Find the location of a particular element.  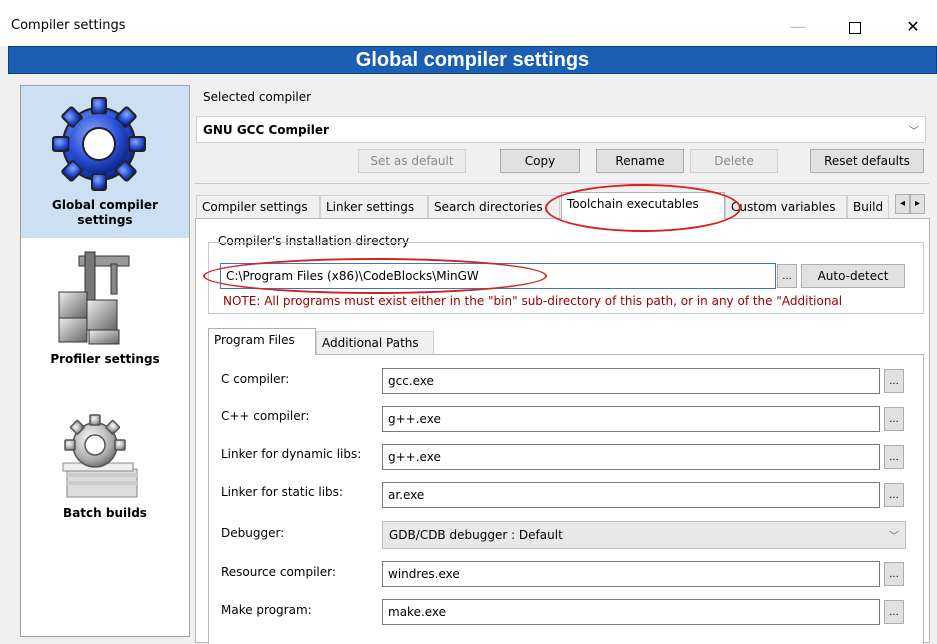

sidebar-item-global-compiler: Global compiler settings is located at coordinates (105, 162).